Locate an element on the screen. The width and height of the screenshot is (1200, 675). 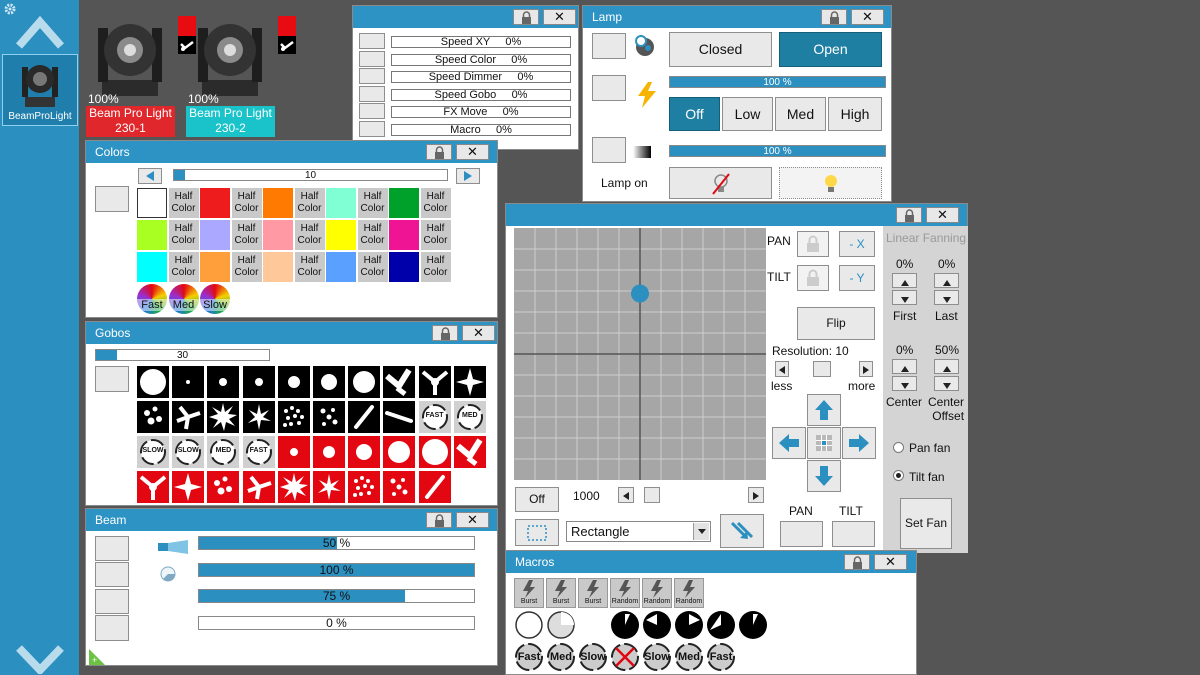
effect-shape-button is located at coordinates (537, 532).